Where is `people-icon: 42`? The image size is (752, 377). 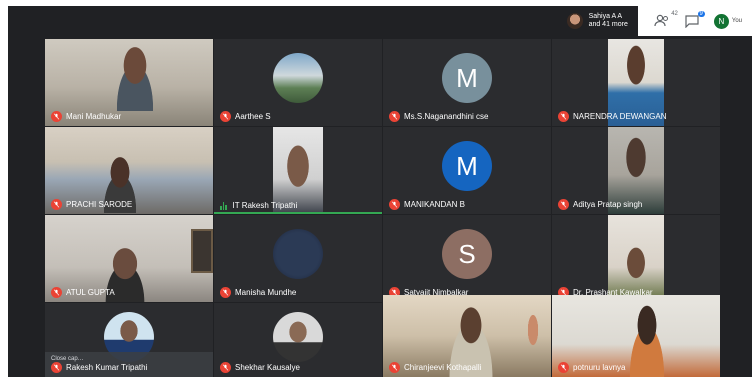
people-icon: 42 is located at coordinates (666, 19).